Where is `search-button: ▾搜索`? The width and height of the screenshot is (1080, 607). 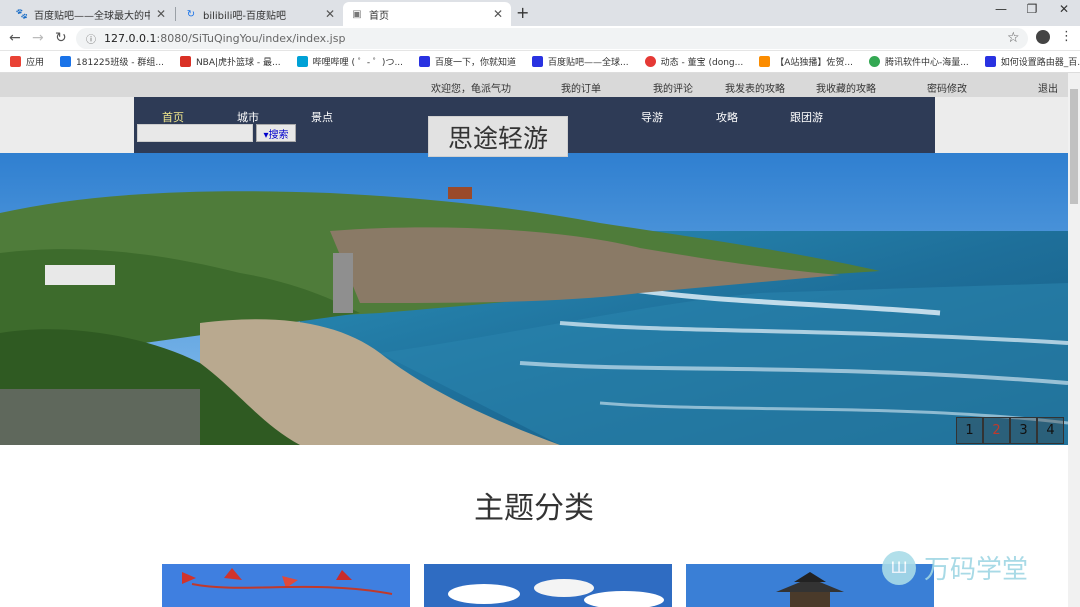
search-button: ▾搜索 is located at coordinates (276, 133).